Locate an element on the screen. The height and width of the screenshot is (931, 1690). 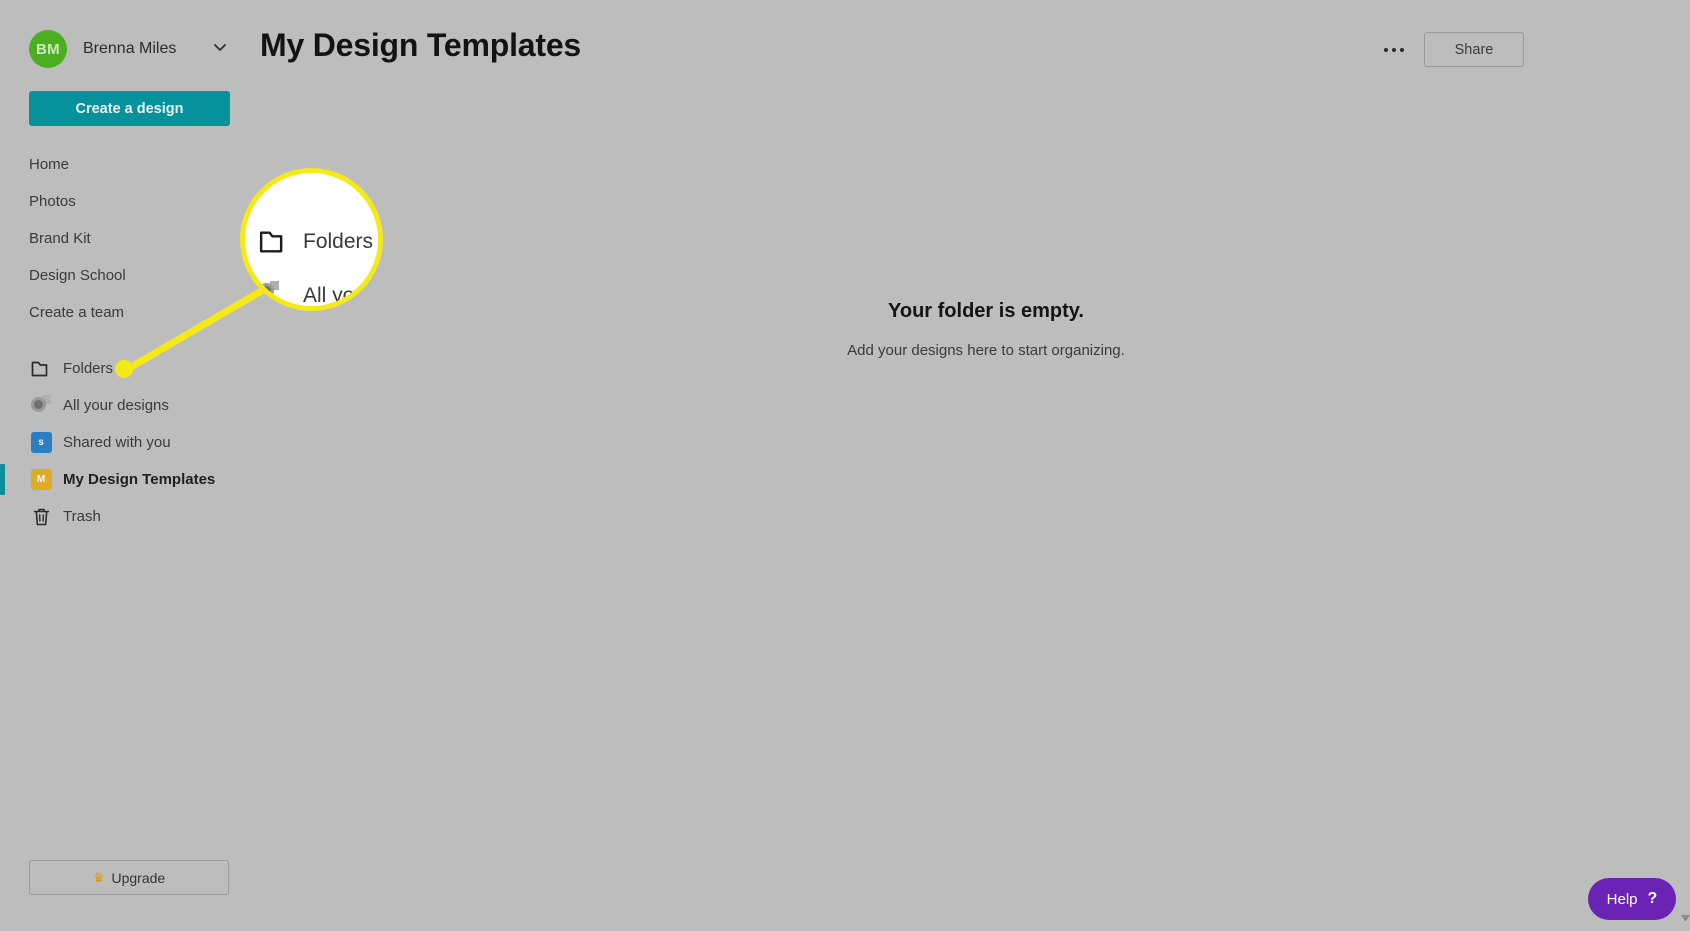
create-a-design-button: Create a design is located at coordinates (129, 108).